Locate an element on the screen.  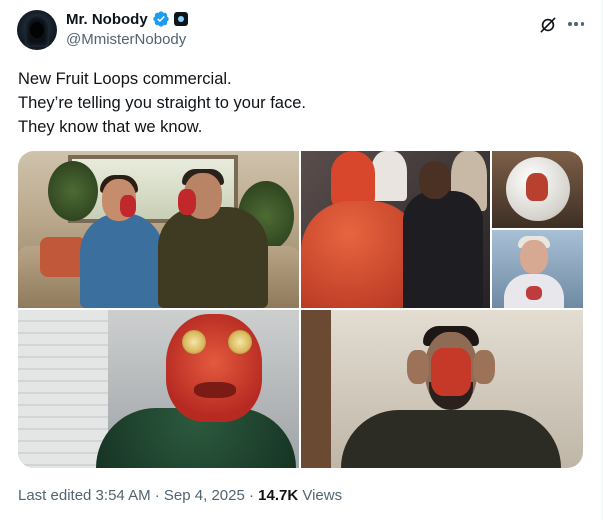
more-icon is located at coordinates (576, 24).